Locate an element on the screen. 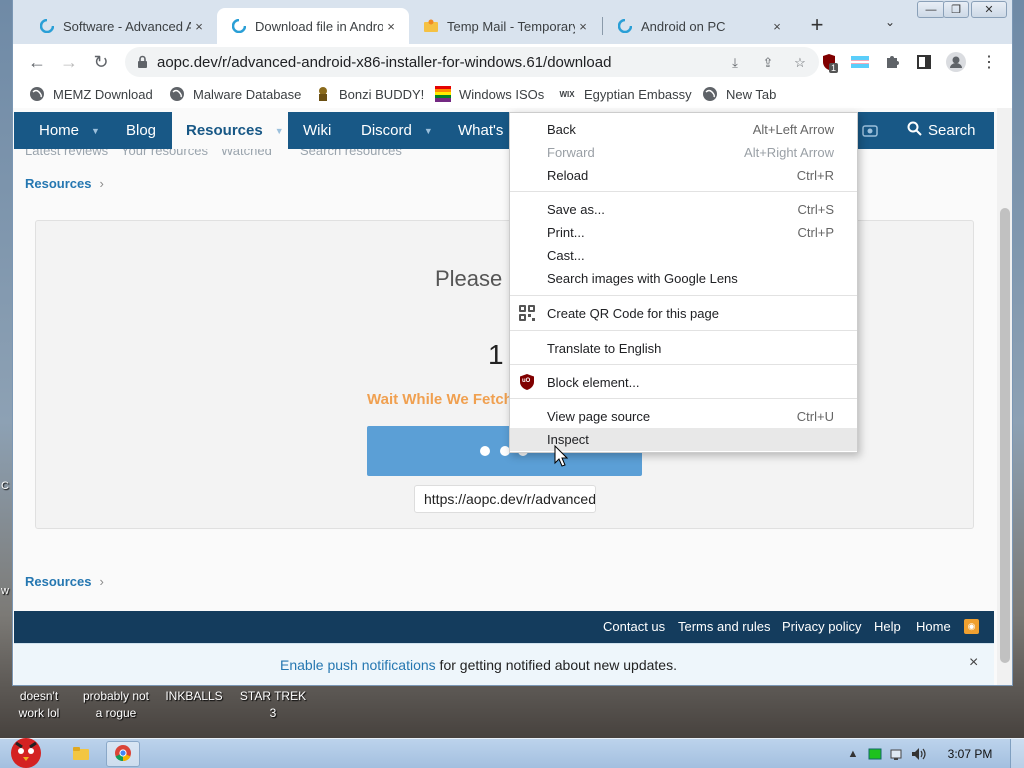 Image resolution: width=1024 pixels, height=768 pixels. nav-toggle-icon is located at coordinates (870, 130).